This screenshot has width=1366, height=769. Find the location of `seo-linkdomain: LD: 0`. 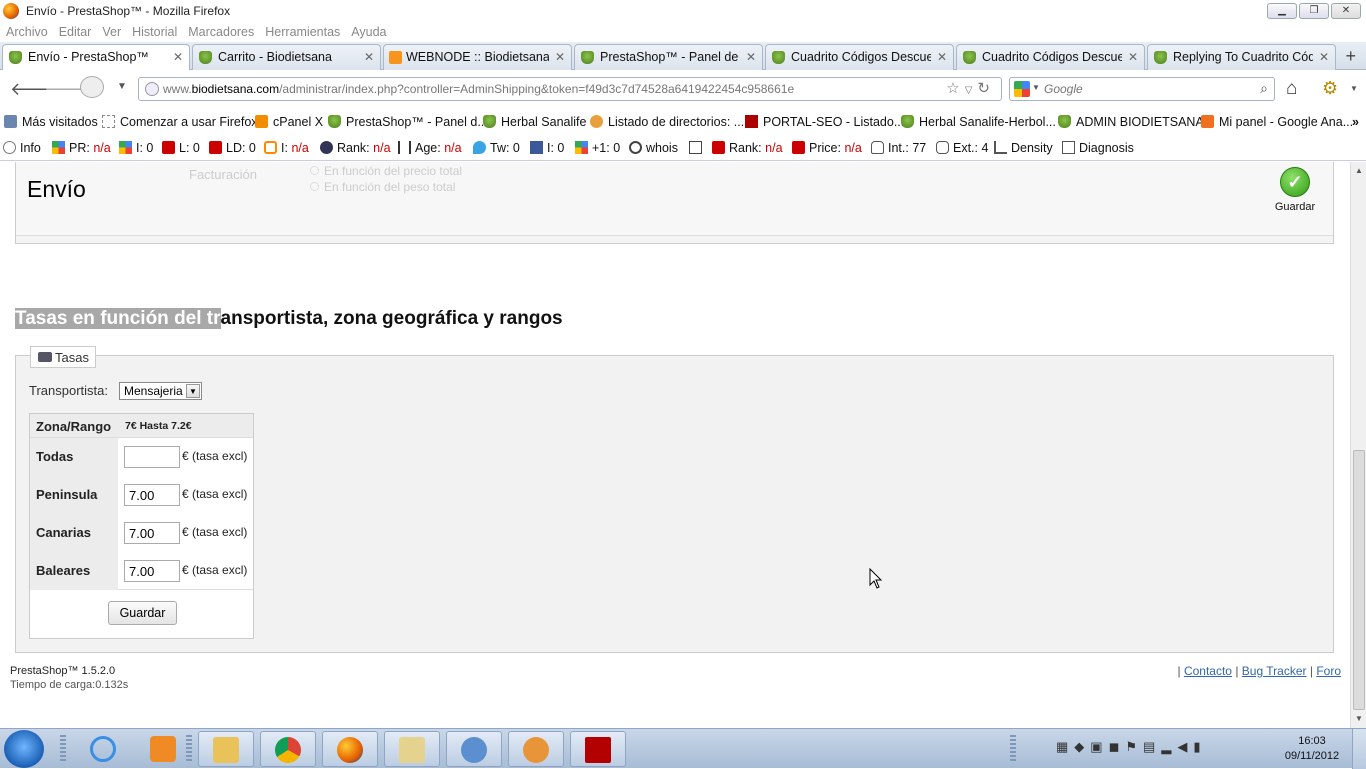

seo-linkdomain: LD: 0 is located at coordinates (232, 148).